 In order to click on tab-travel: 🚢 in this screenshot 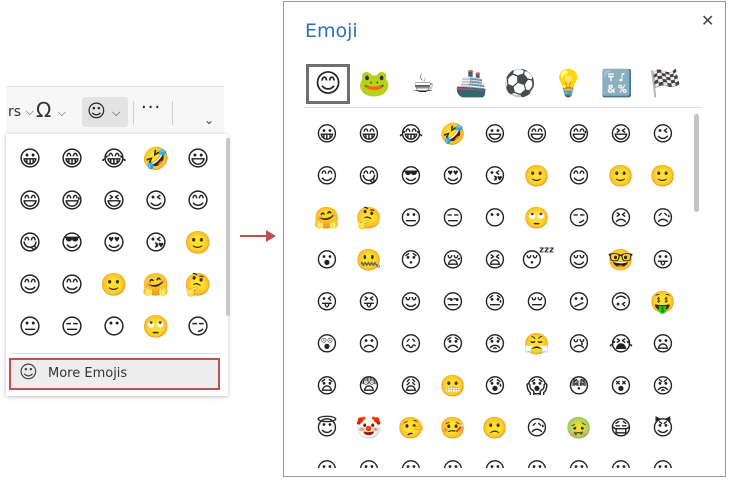, I will do `click(472, 84)`.